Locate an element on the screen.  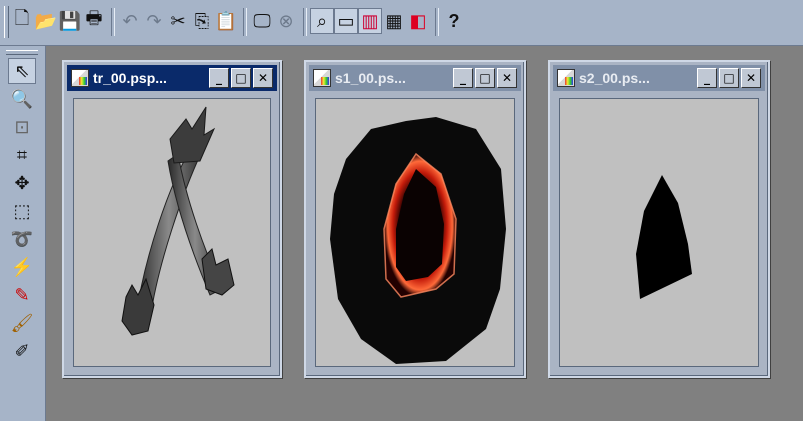
print-icon: 🖶 is located at coordinates (94, 21).